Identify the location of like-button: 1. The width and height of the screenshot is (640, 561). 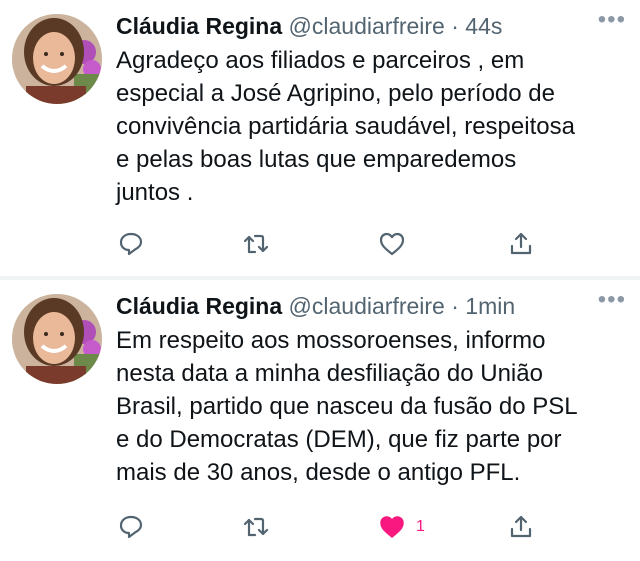
(401, 527).